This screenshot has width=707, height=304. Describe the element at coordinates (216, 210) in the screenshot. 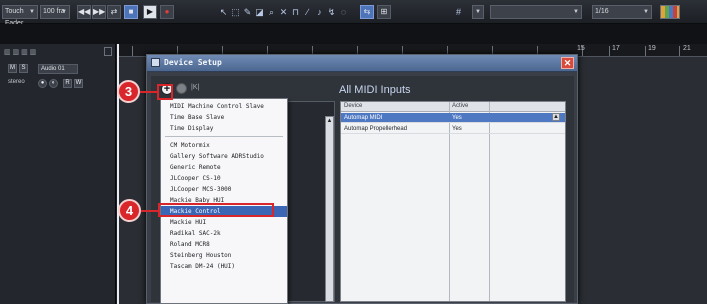

I see `callout-4-highlight` at that location.